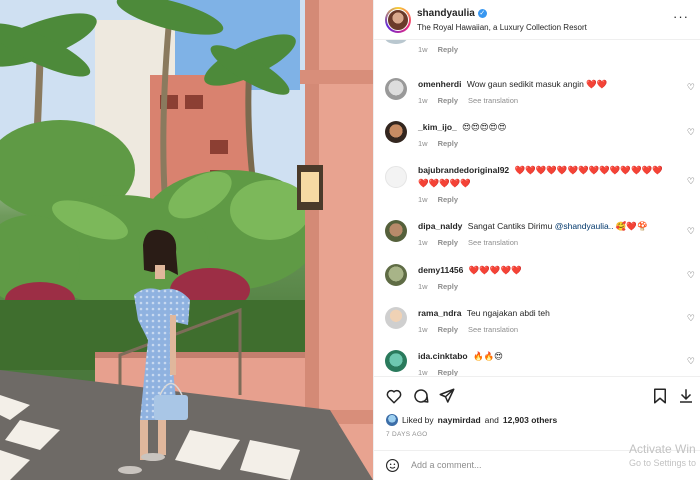 This screenshot has height=480, width=700. Describe the element at coordinates (660, 396) in the screenshot. I see `bookmark-icon` at that location.